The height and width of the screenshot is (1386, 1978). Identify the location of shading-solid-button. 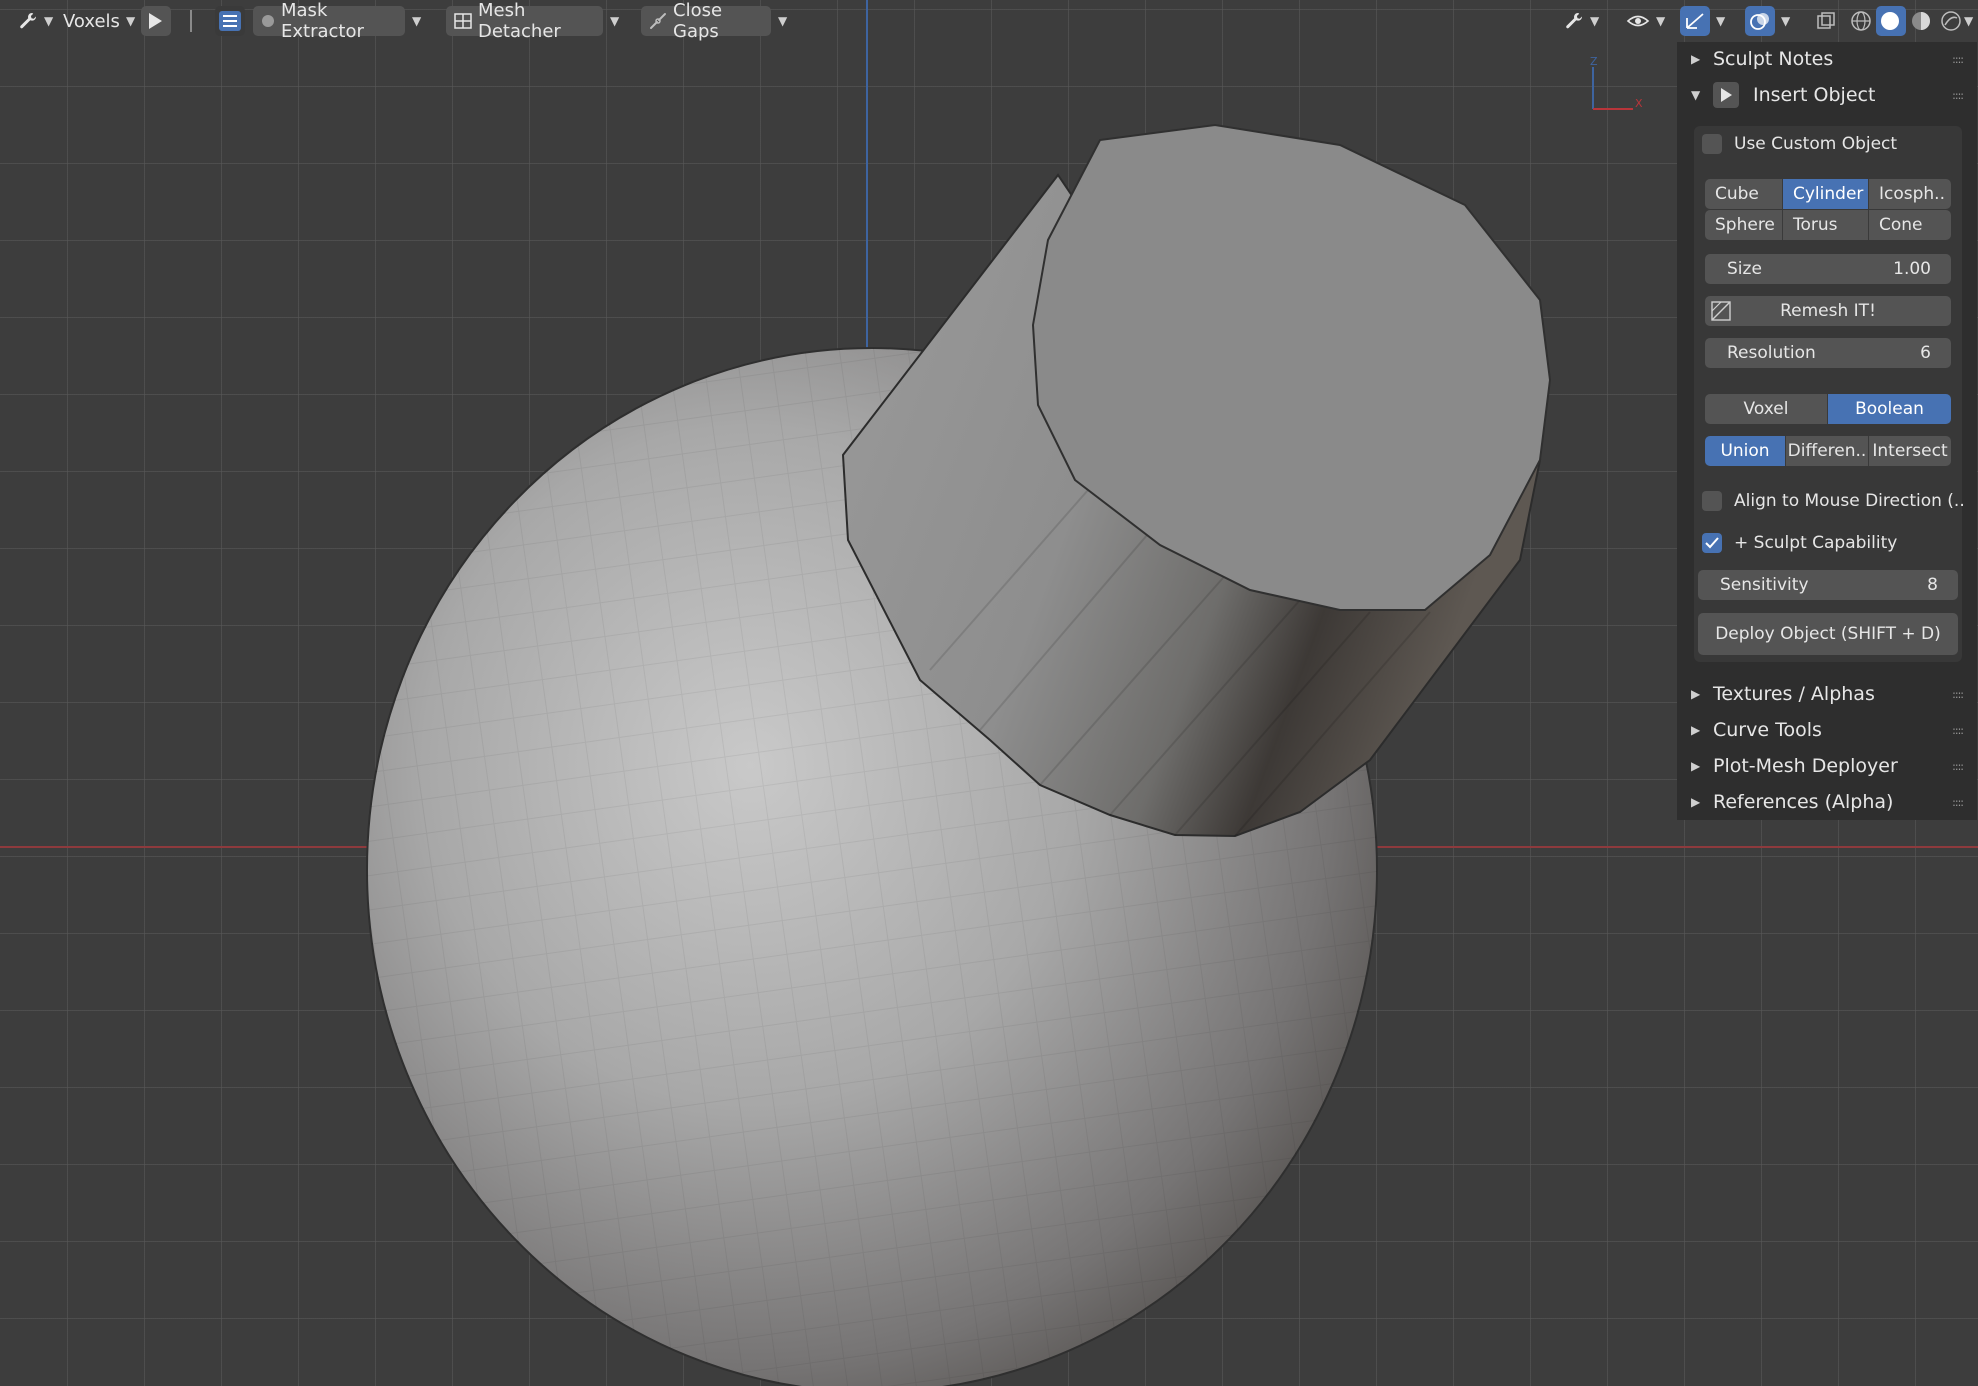
(1891, 21).